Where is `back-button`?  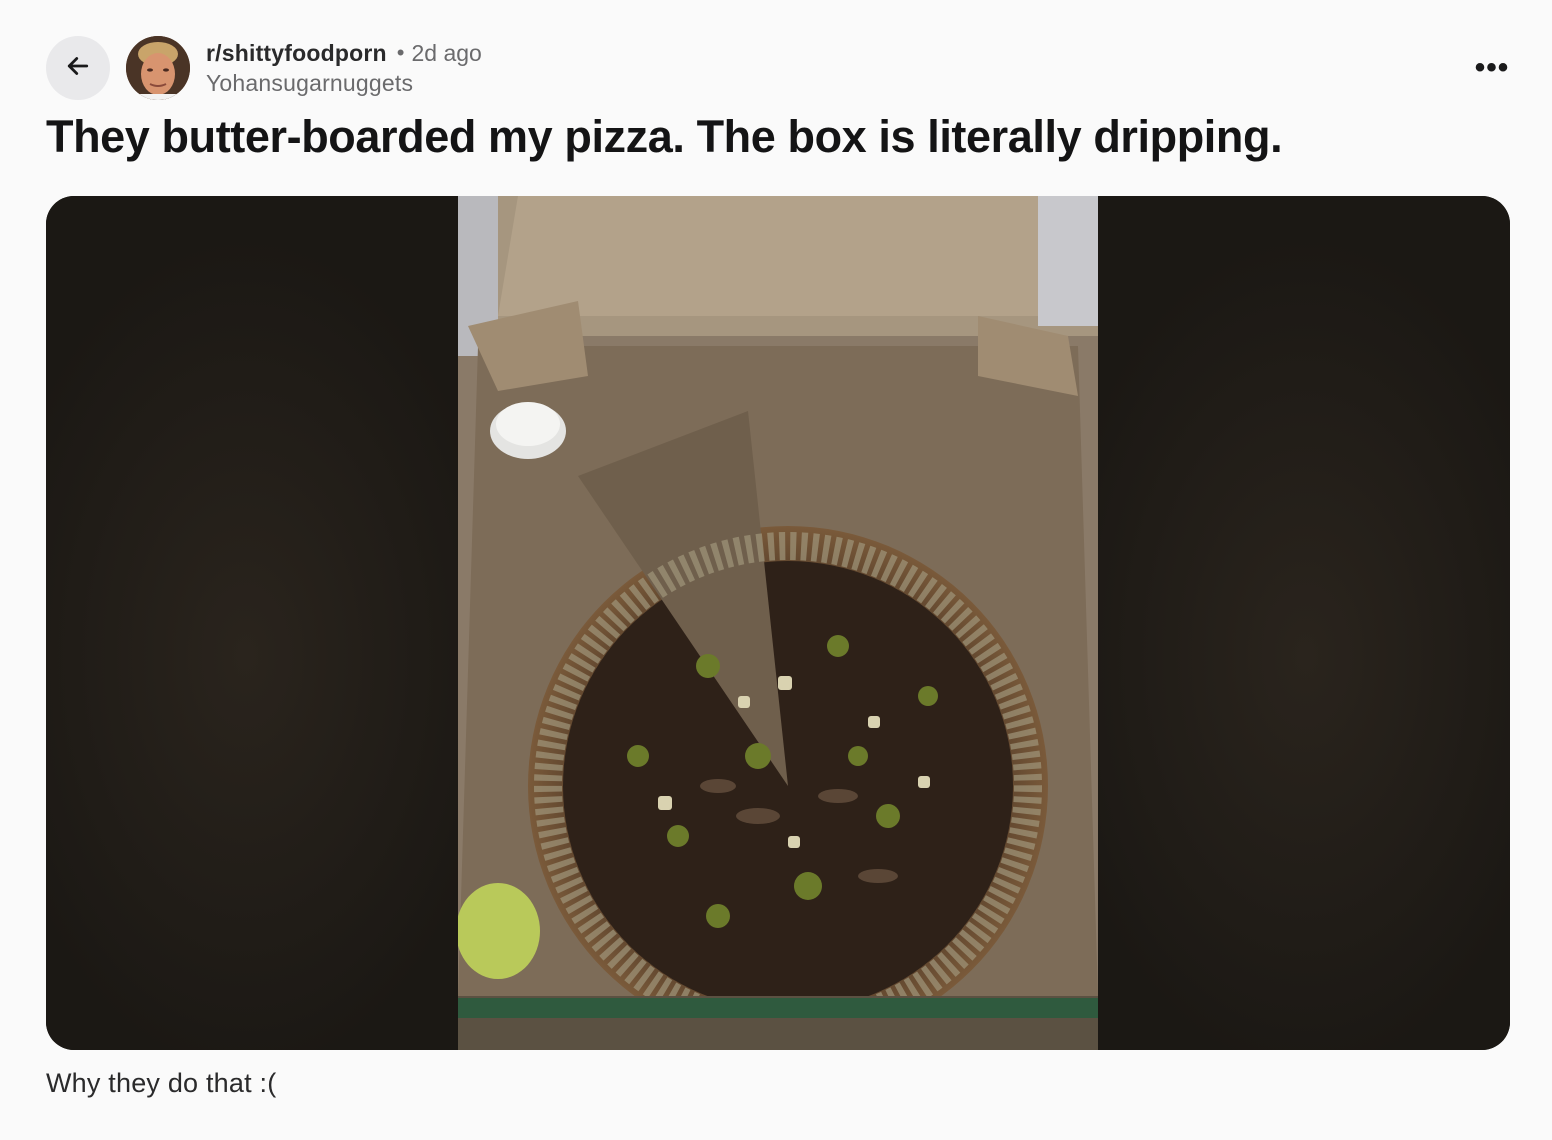
back-button is located at coordinates (78, 68).